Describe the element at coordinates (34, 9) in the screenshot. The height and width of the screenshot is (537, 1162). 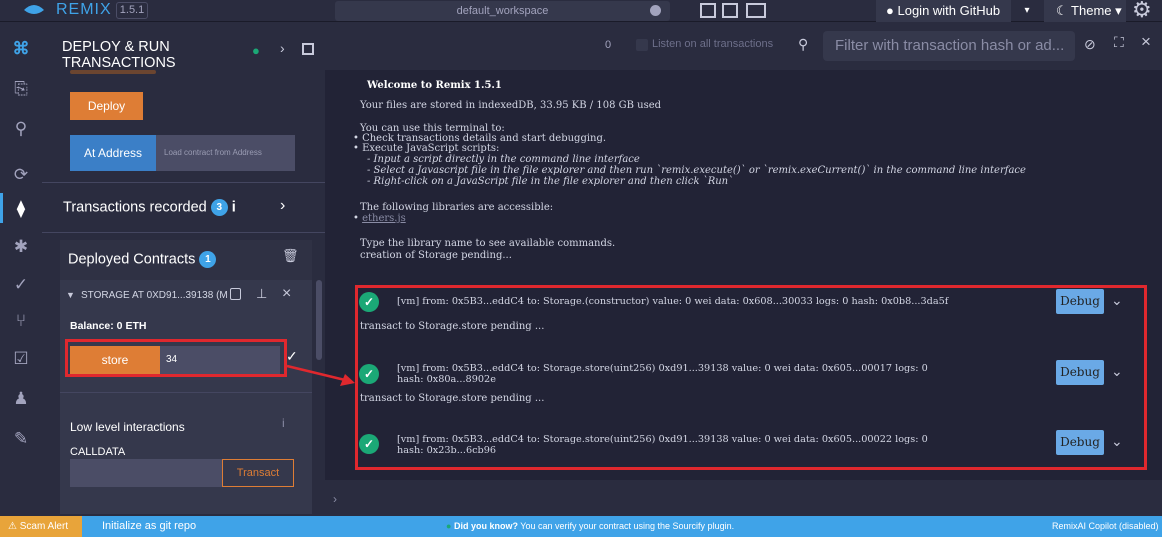
I see `remix-logo-icon` at that location.